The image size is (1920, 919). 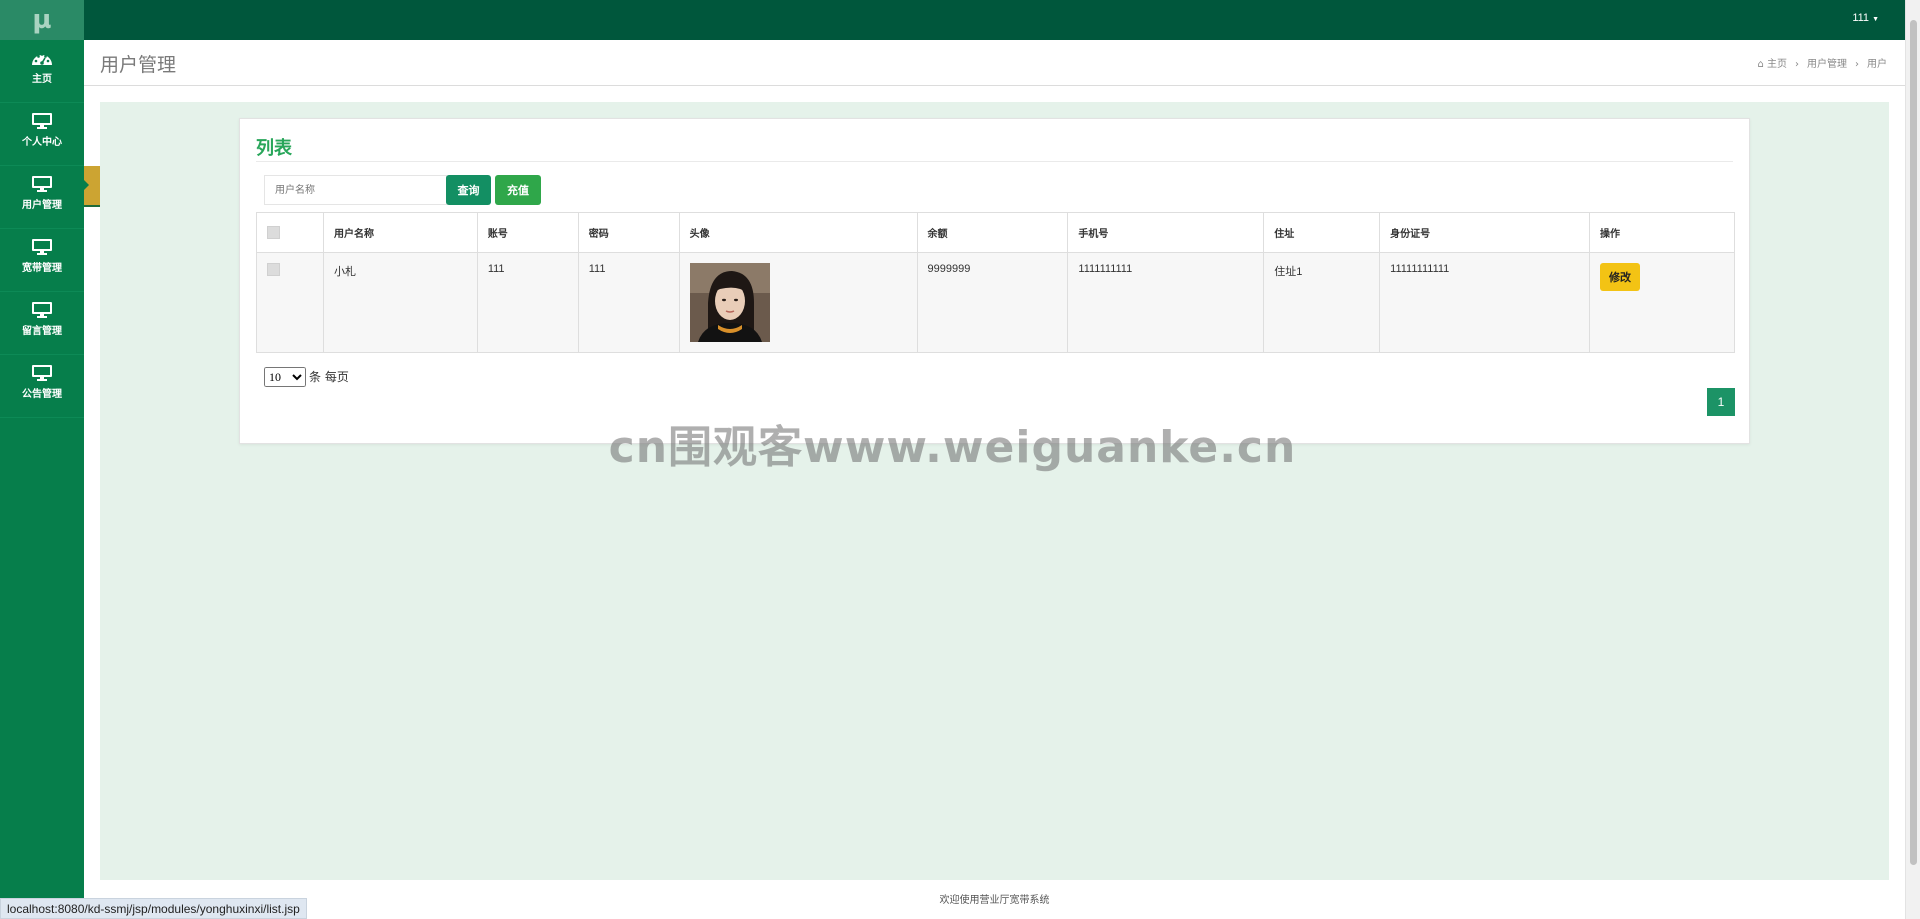 What do you see at coordinates (42, 268) in the screenshot?
I see `sidebar-item-label: 宽带管理` at bounding box center [42, 268].